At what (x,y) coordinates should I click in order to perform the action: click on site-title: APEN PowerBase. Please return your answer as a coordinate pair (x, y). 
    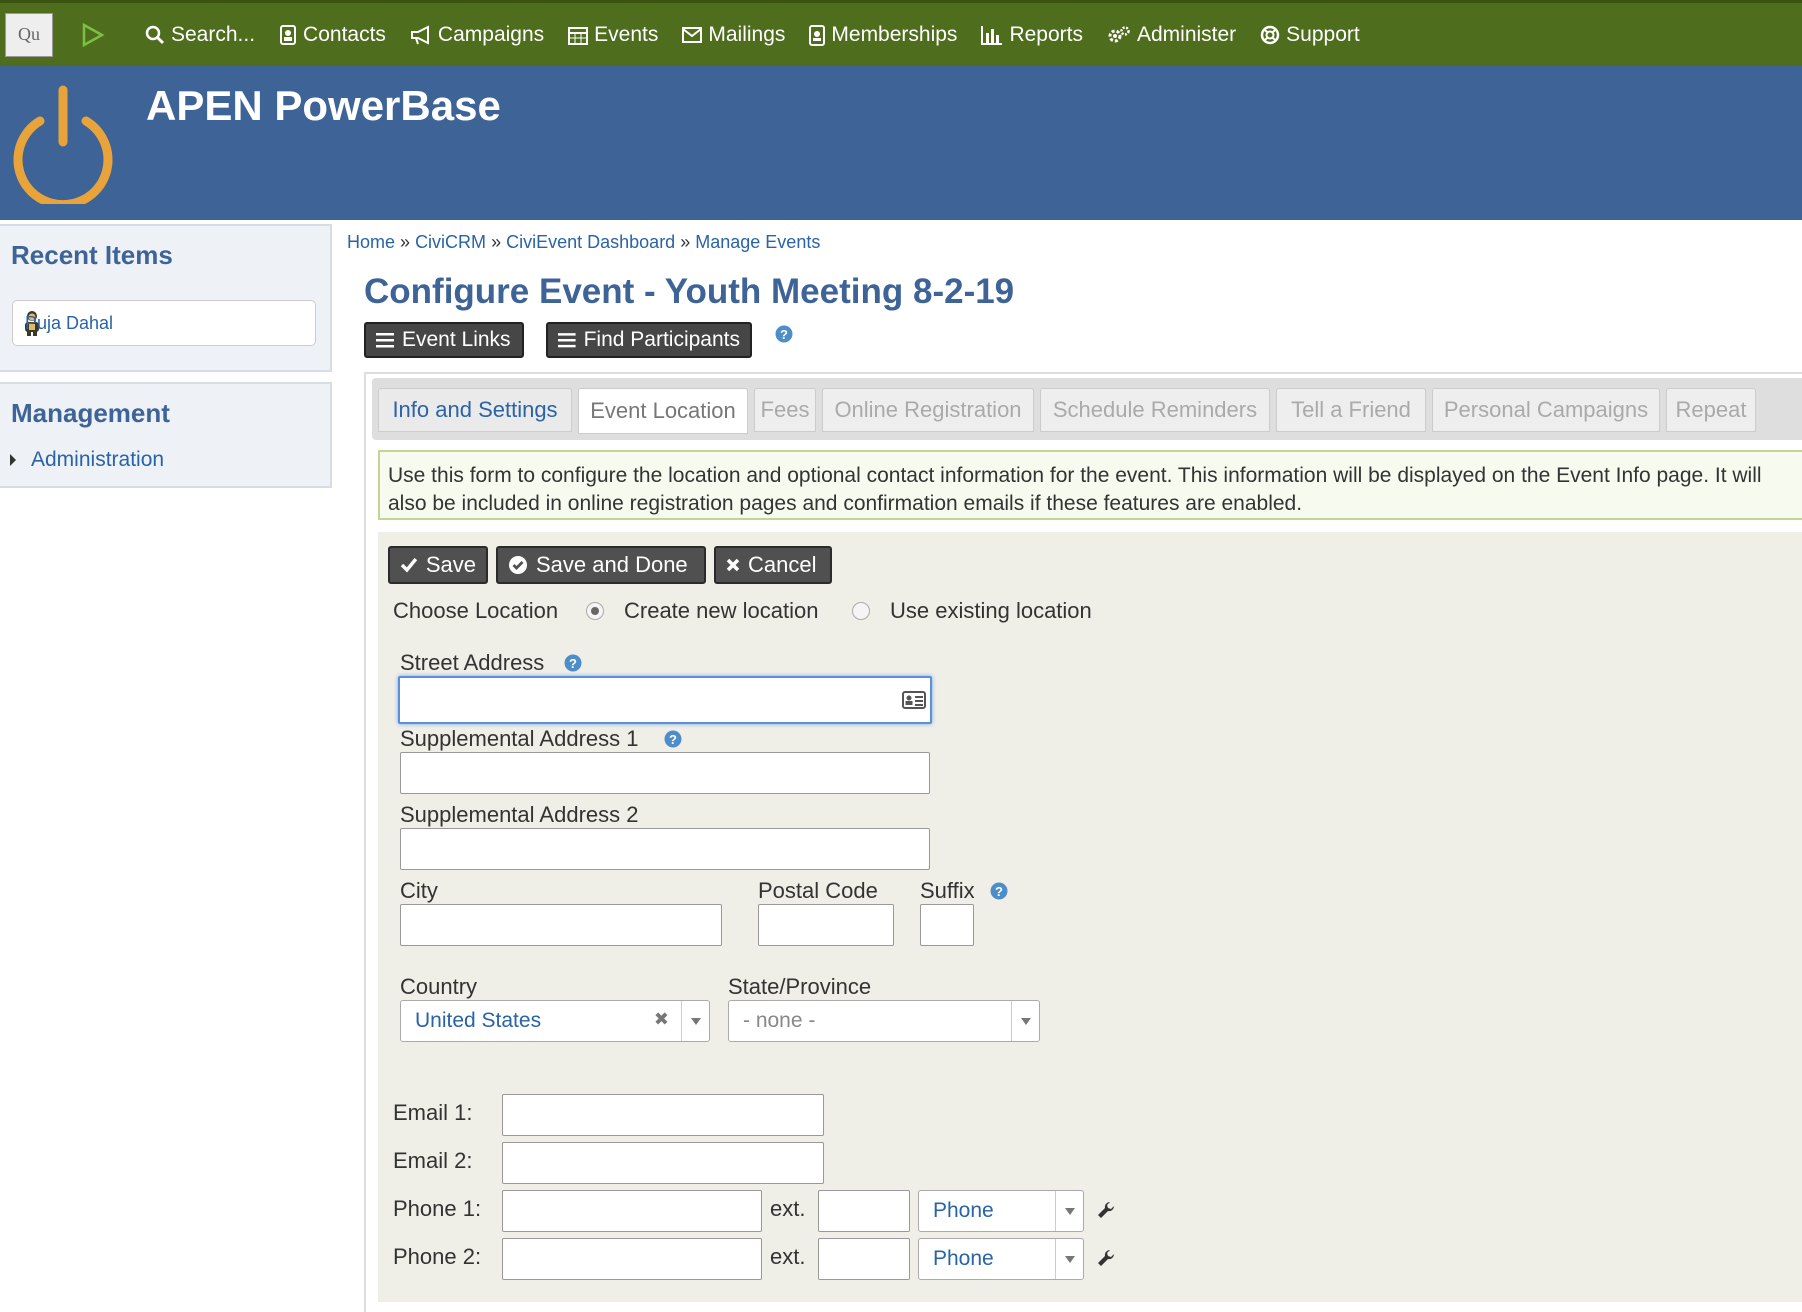
    Looking at the image, I should click on (323, 106).